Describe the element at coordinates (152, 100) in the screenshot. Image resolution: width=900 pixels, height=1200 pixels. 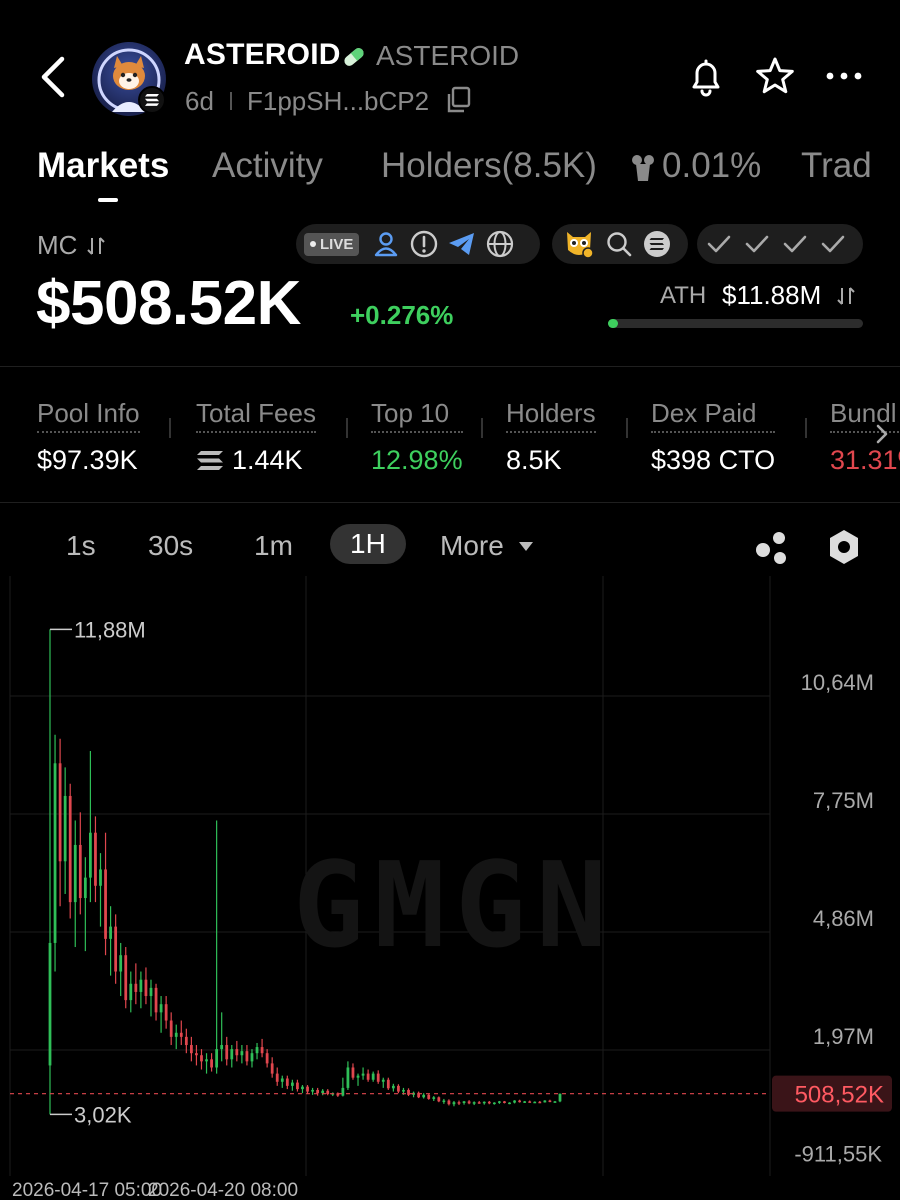
I see `solana-chain-badge` at that location.